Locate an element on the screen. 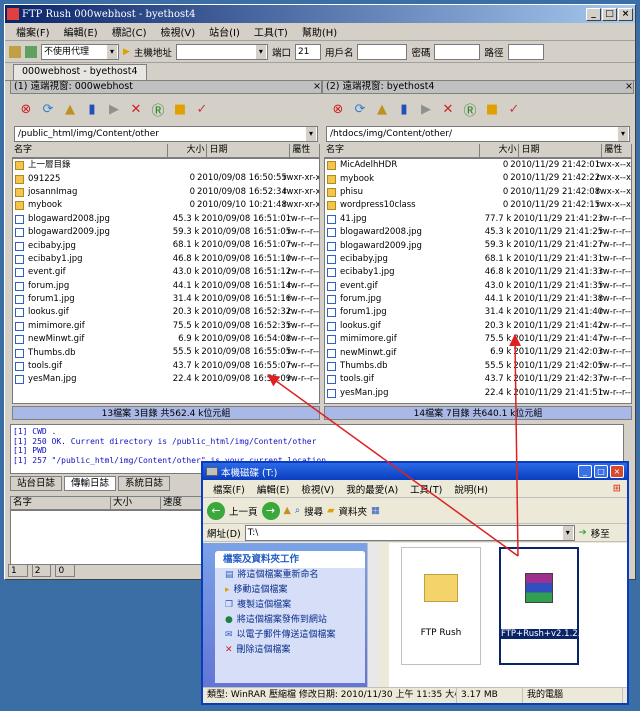  new-folder-icon: ■ is located at coordinates (180, 109).